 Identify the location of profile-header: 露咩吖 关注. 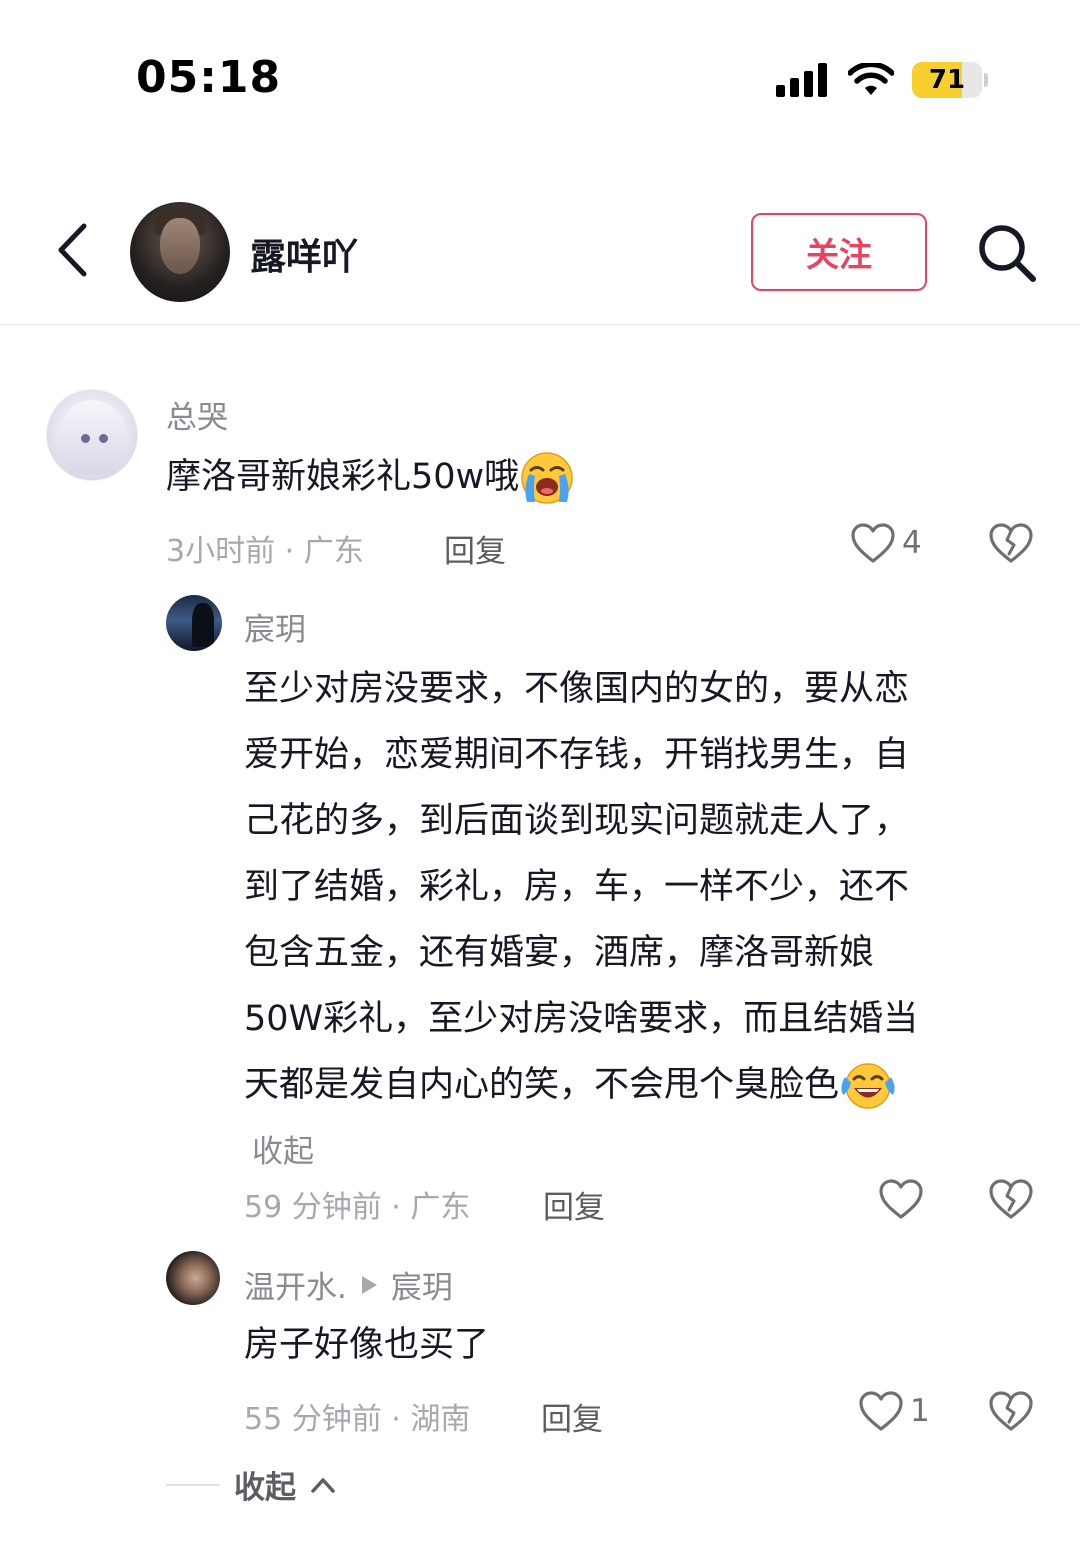
(540, 257).